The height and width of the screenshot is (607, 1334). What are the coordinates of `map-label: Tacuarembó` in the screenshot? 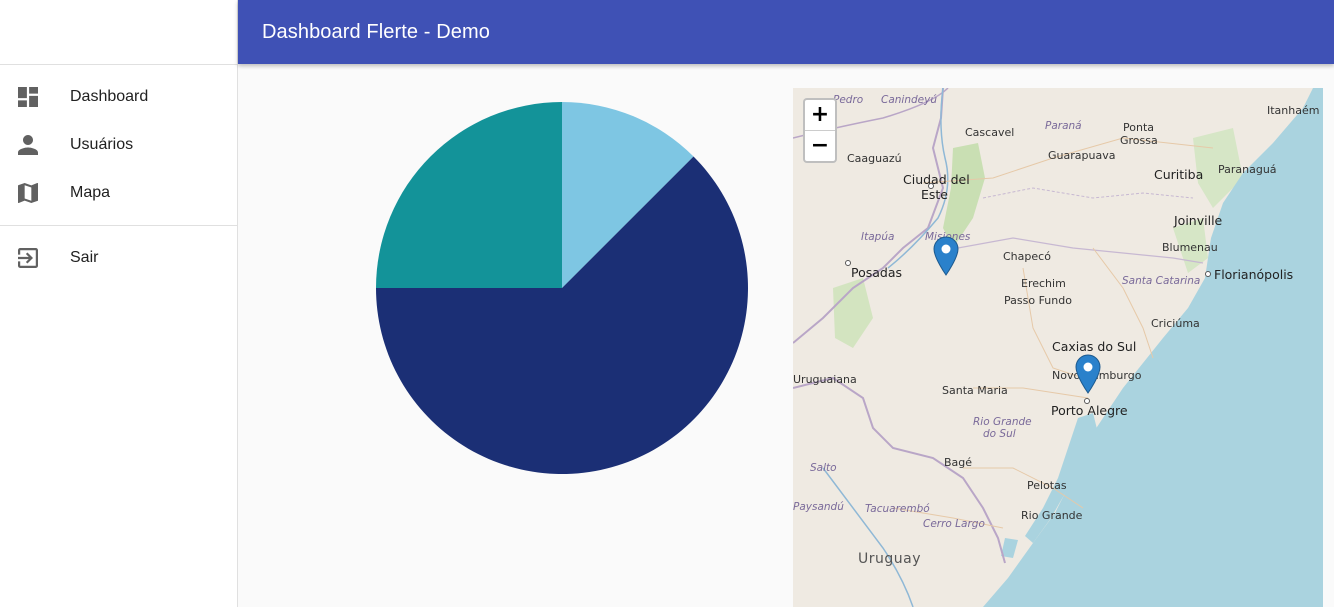 It's located at (897, 509).